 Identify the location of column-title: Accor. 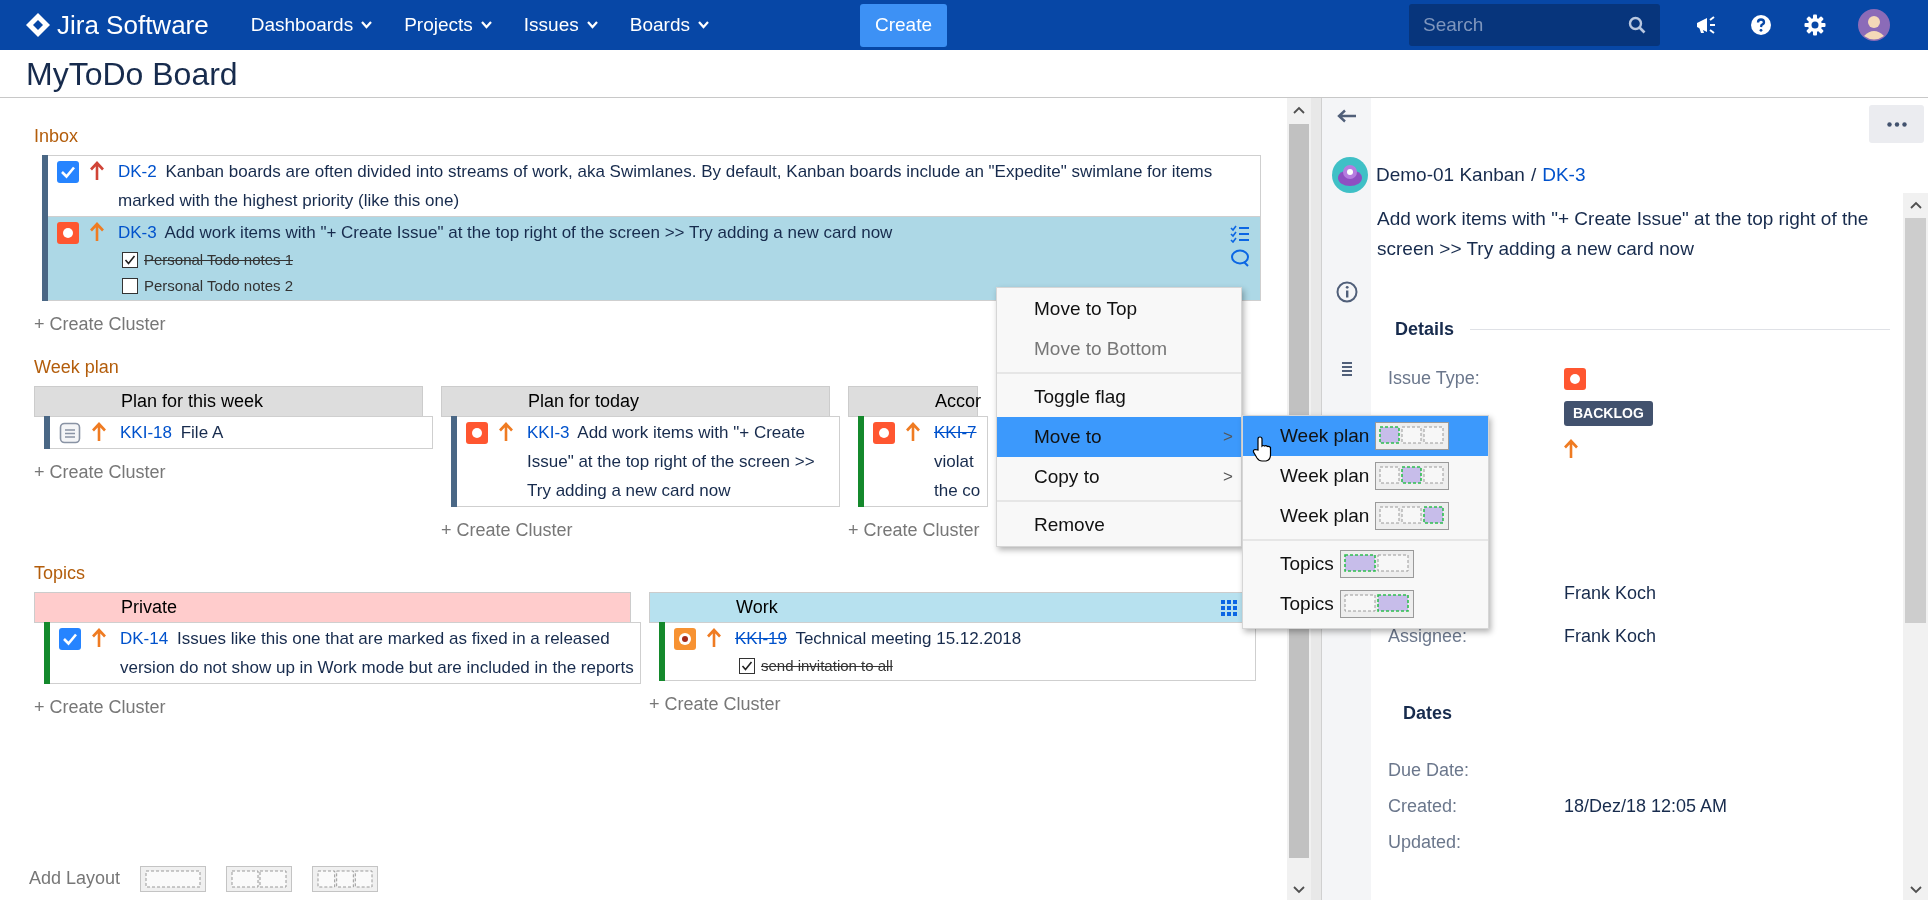
(958, 401).